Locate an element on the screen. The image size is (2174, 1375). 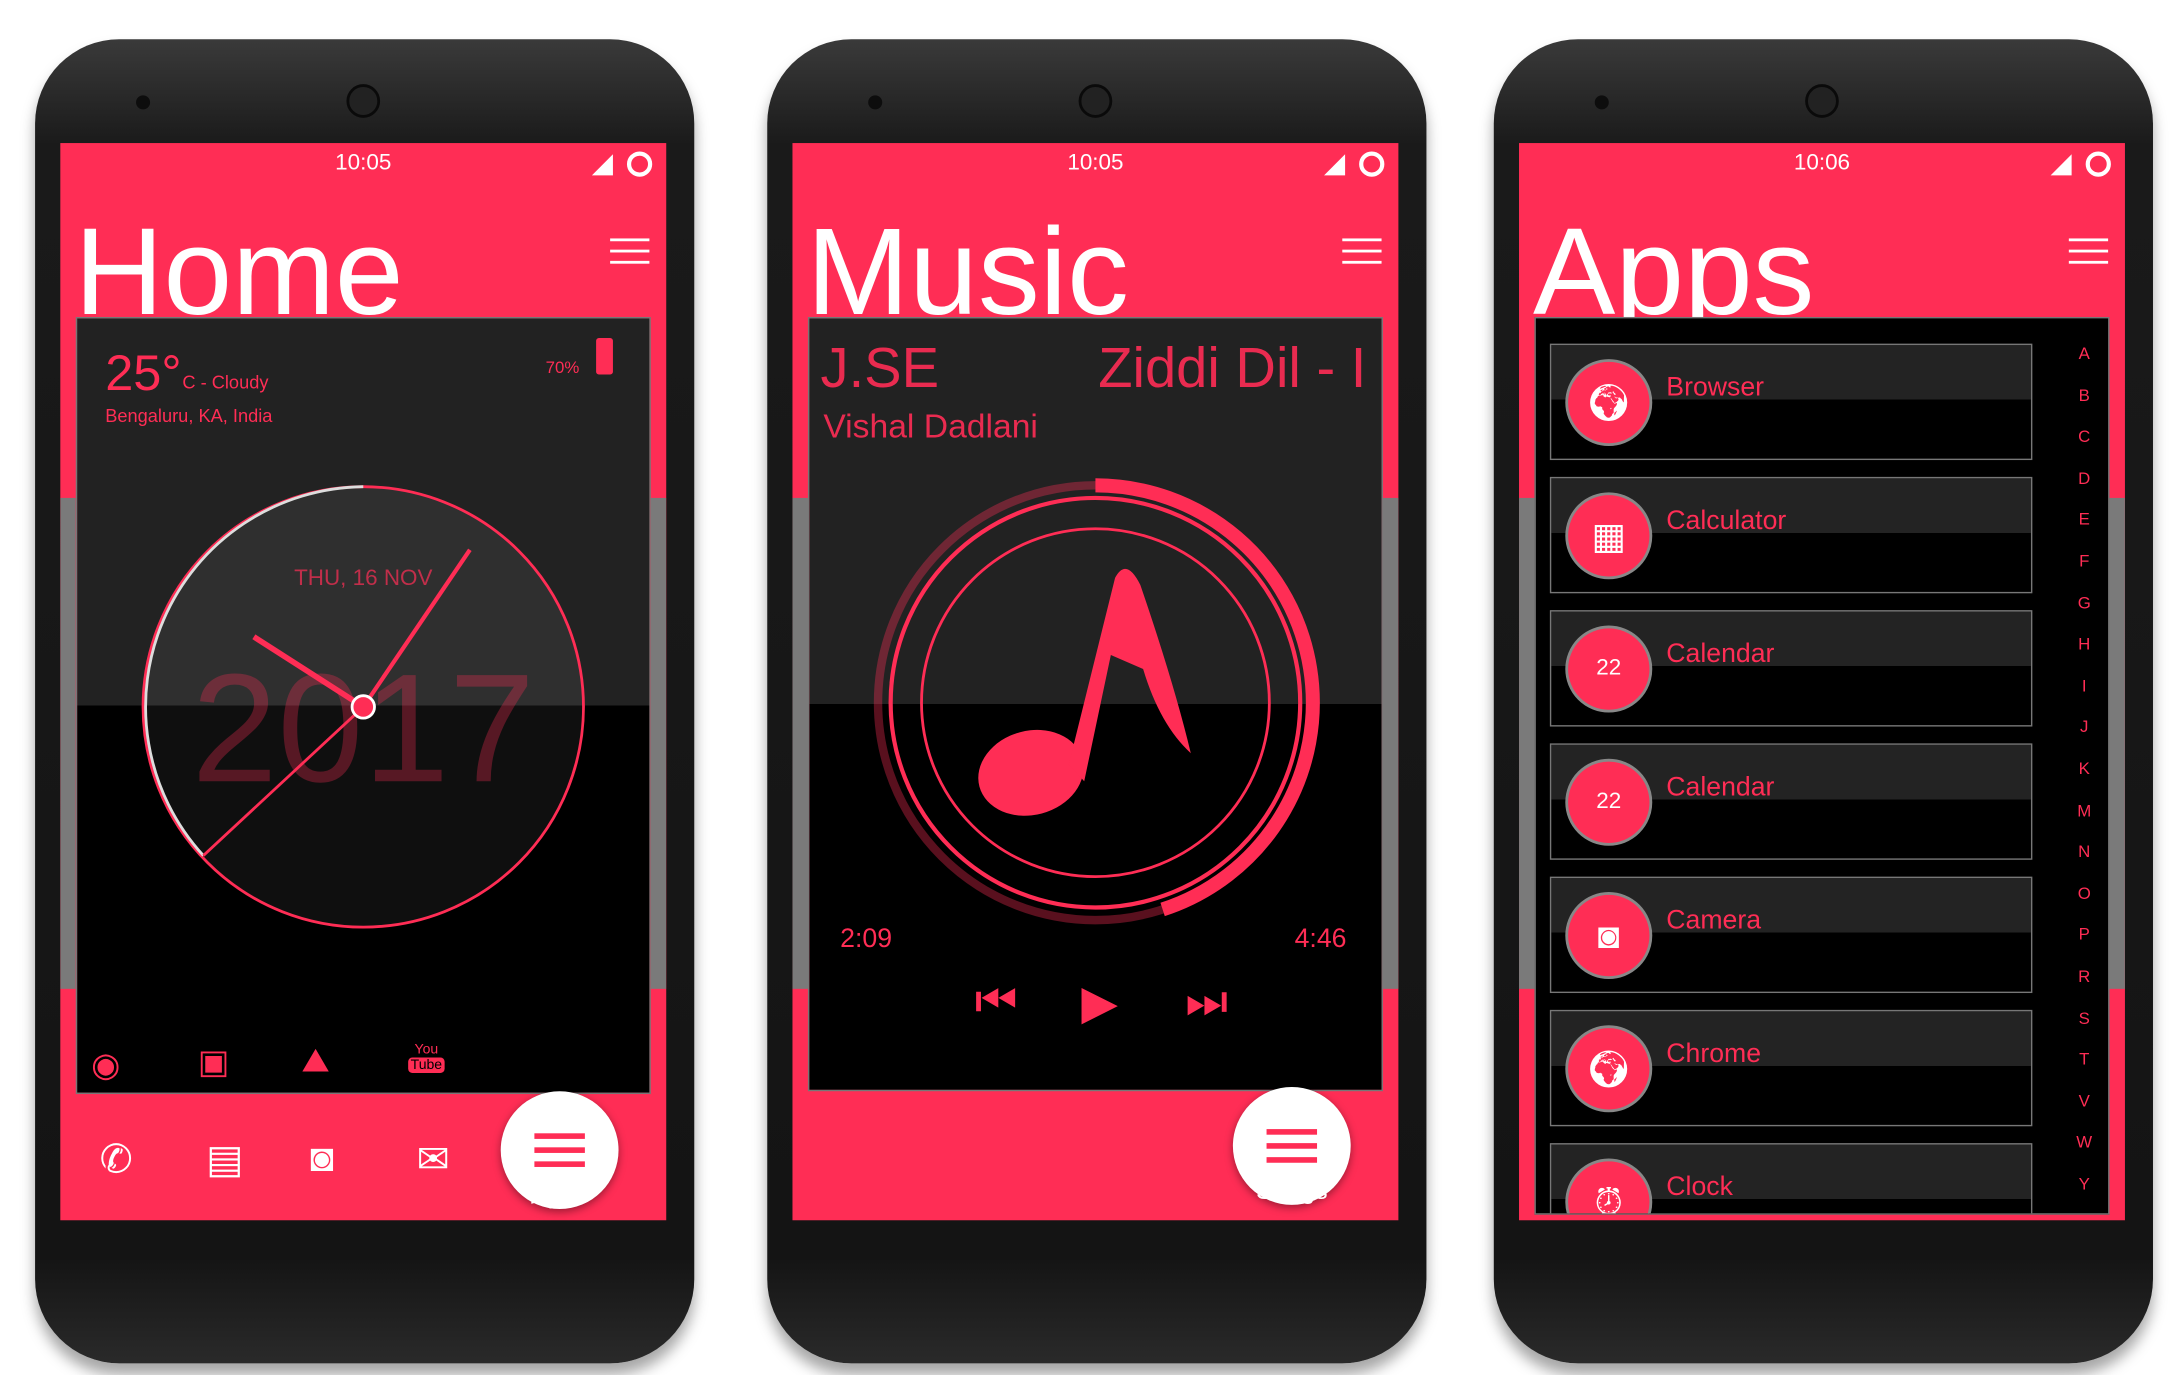
index-letter: P is located at coordinates (2084, 935).